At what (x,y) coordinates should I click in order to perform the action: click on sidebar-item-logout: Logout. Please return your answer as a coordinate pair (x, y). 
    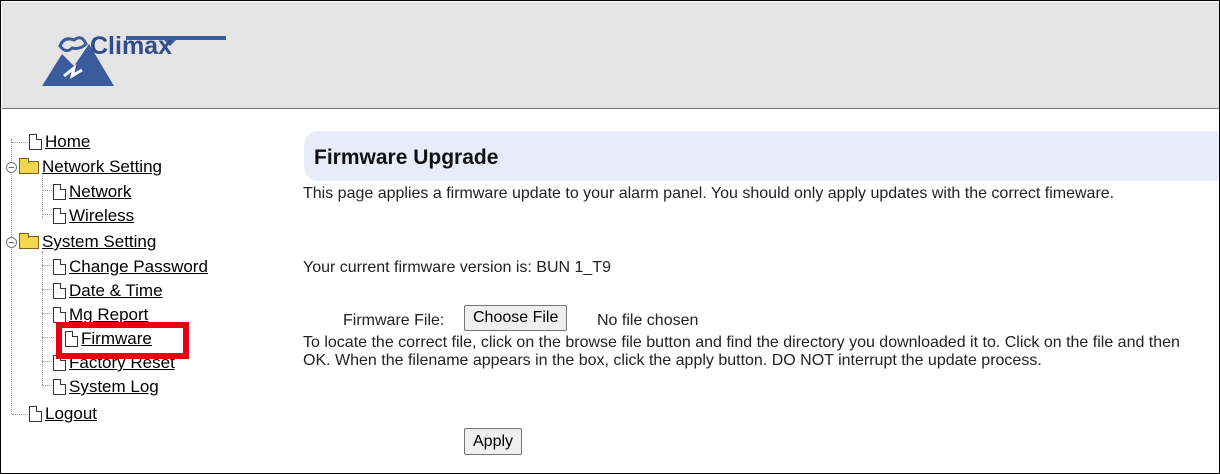
    Looking at the image, I should click on (63, 414).